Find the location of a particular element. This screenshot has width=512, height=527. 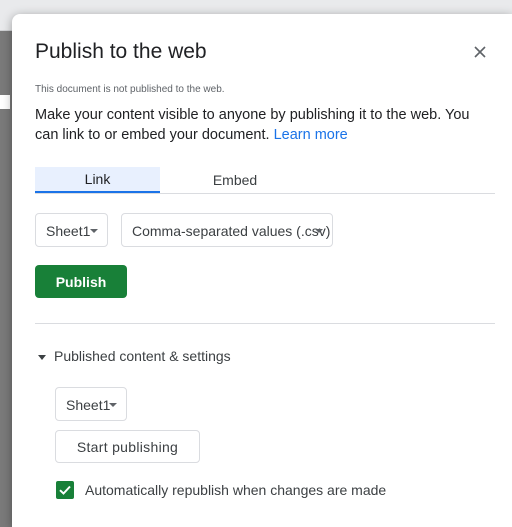

background-sheet-fragment is located at coordinates (5, 102).